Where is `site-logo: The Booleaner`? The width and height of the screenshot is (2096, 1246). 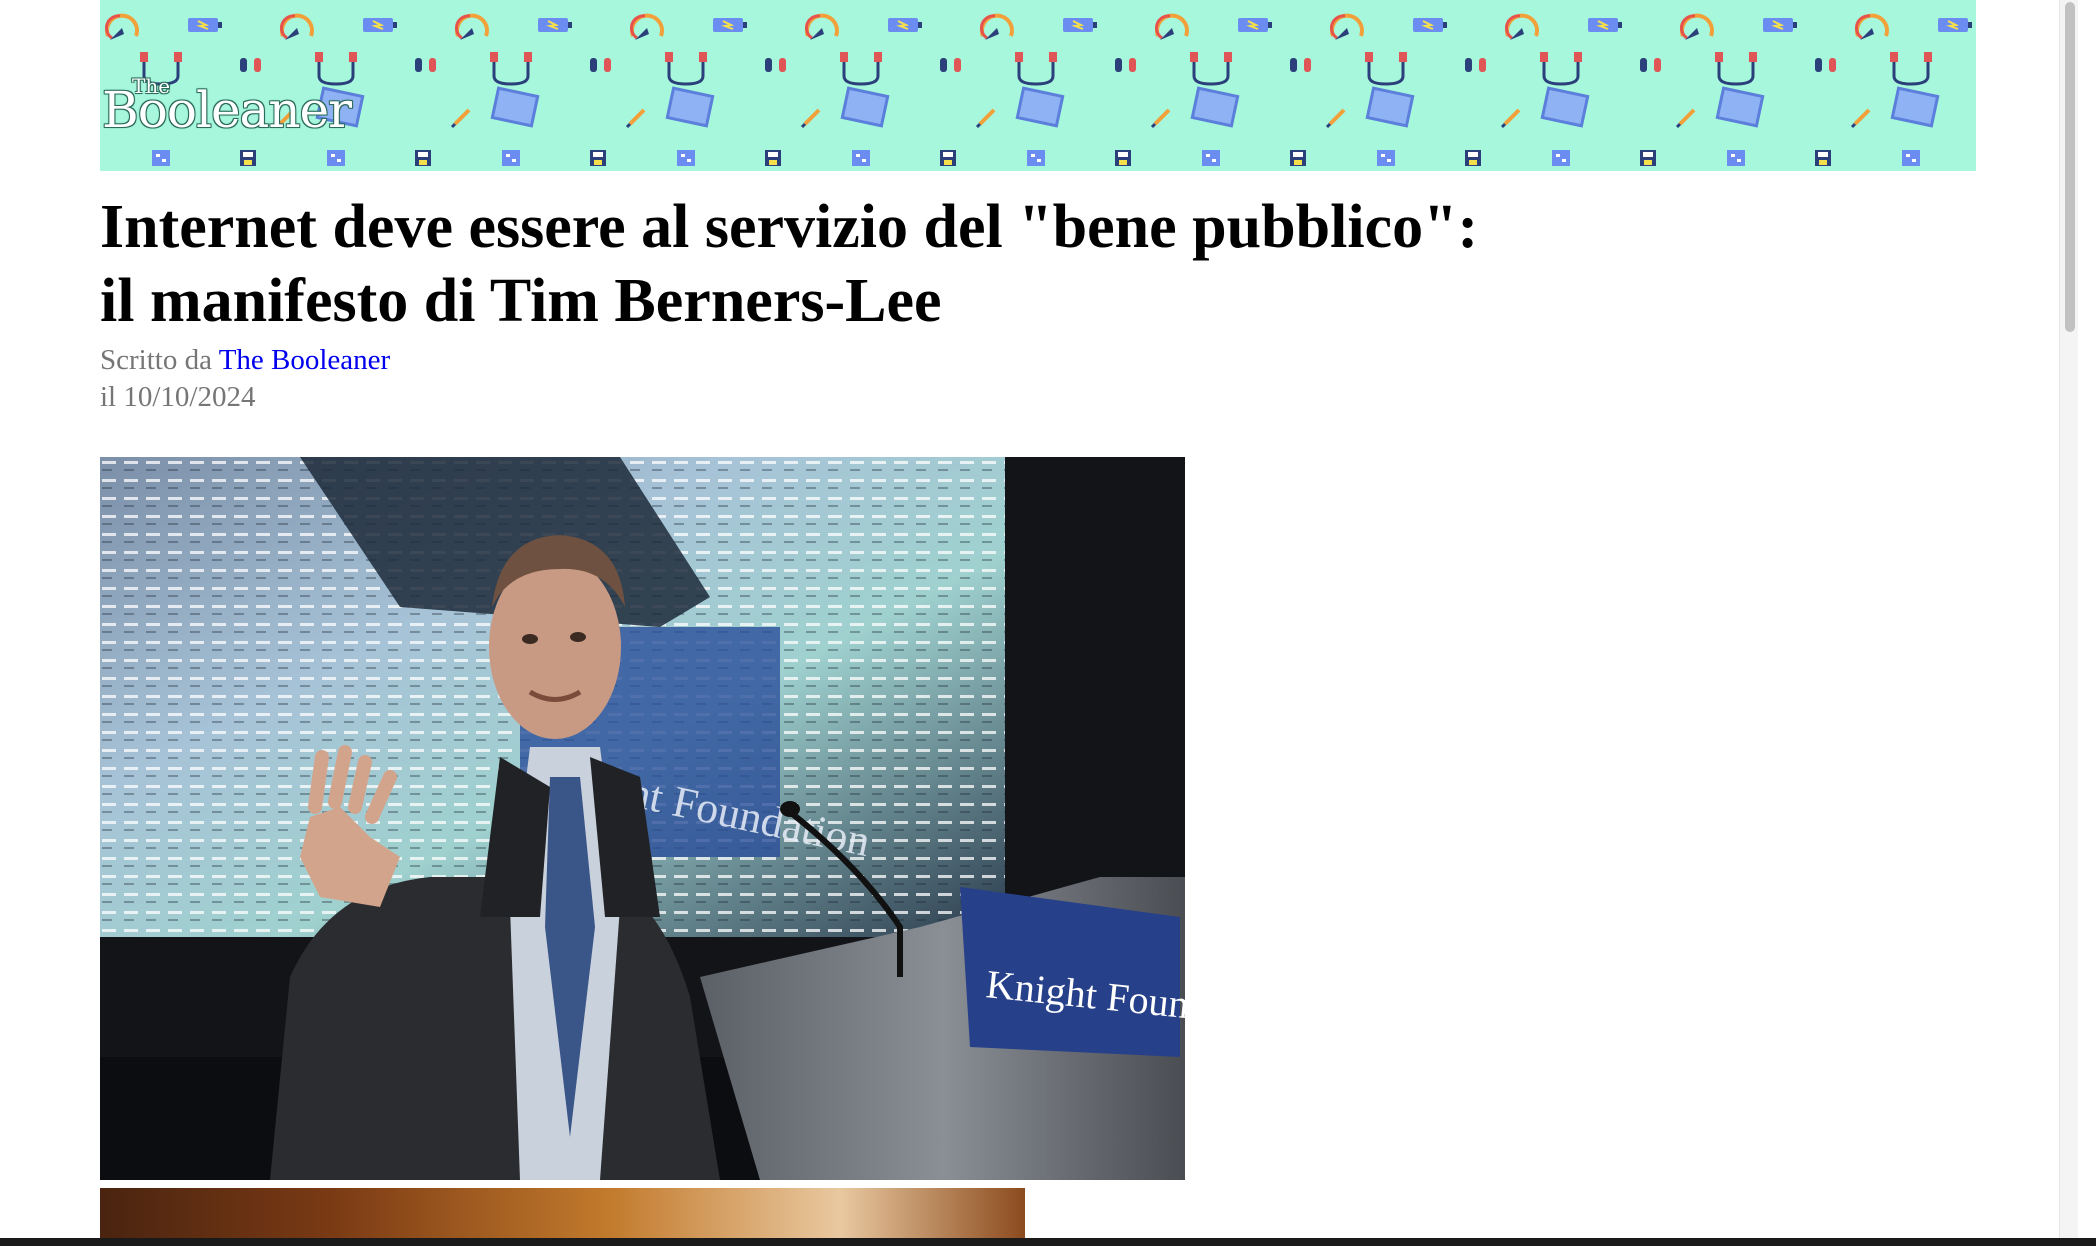
site-logo: The Booleaner is located at coordinates (237, 104).